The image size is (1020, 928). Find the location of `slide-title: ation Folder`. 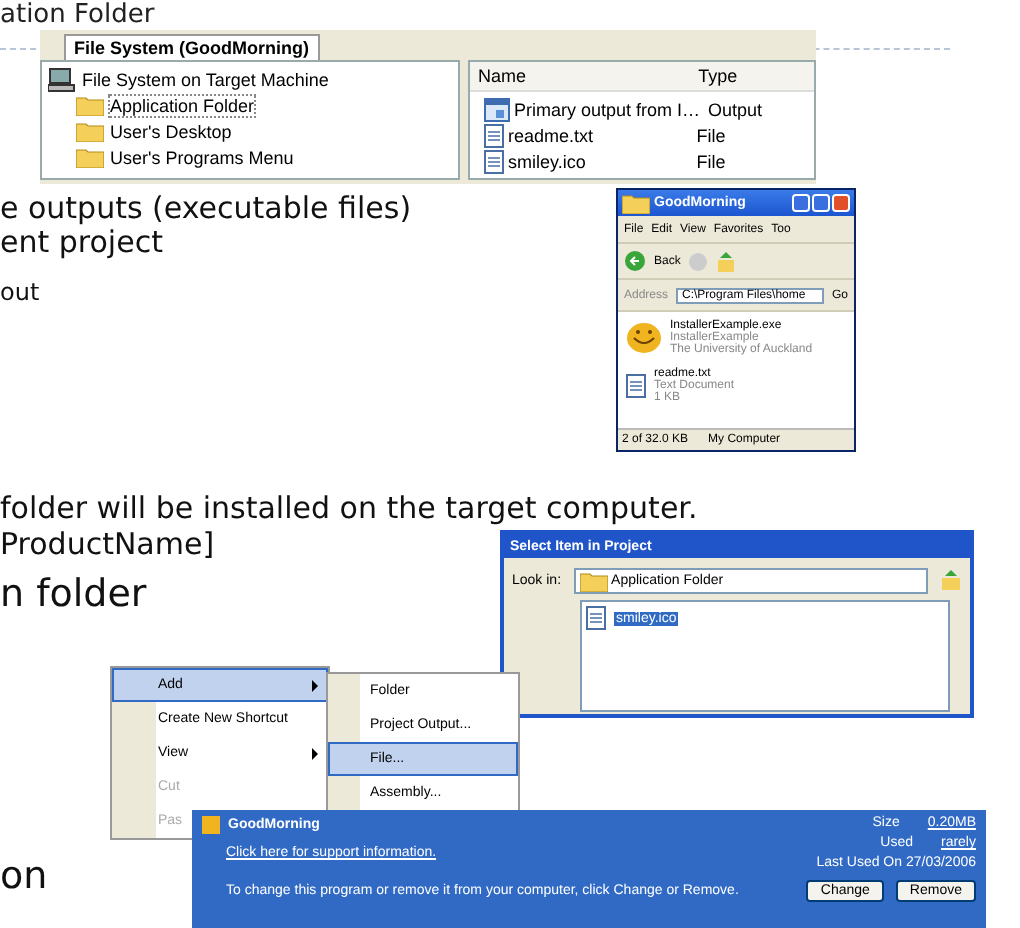

slide-title: ation Folder is located at coordinates (77, 15).